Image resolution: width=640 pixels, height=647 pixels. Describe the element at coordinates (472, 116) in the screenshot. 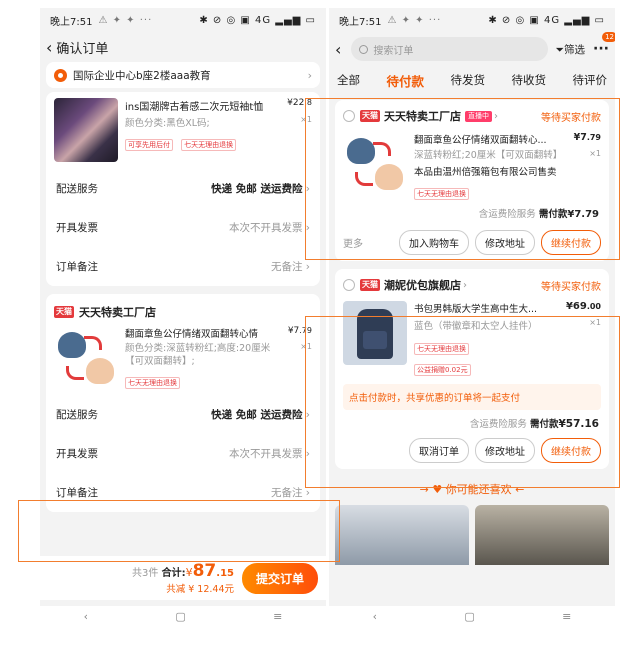

I see `store-header: 天猫 天天特卖工厂店 直播中 › 等待买家付款` at that location.